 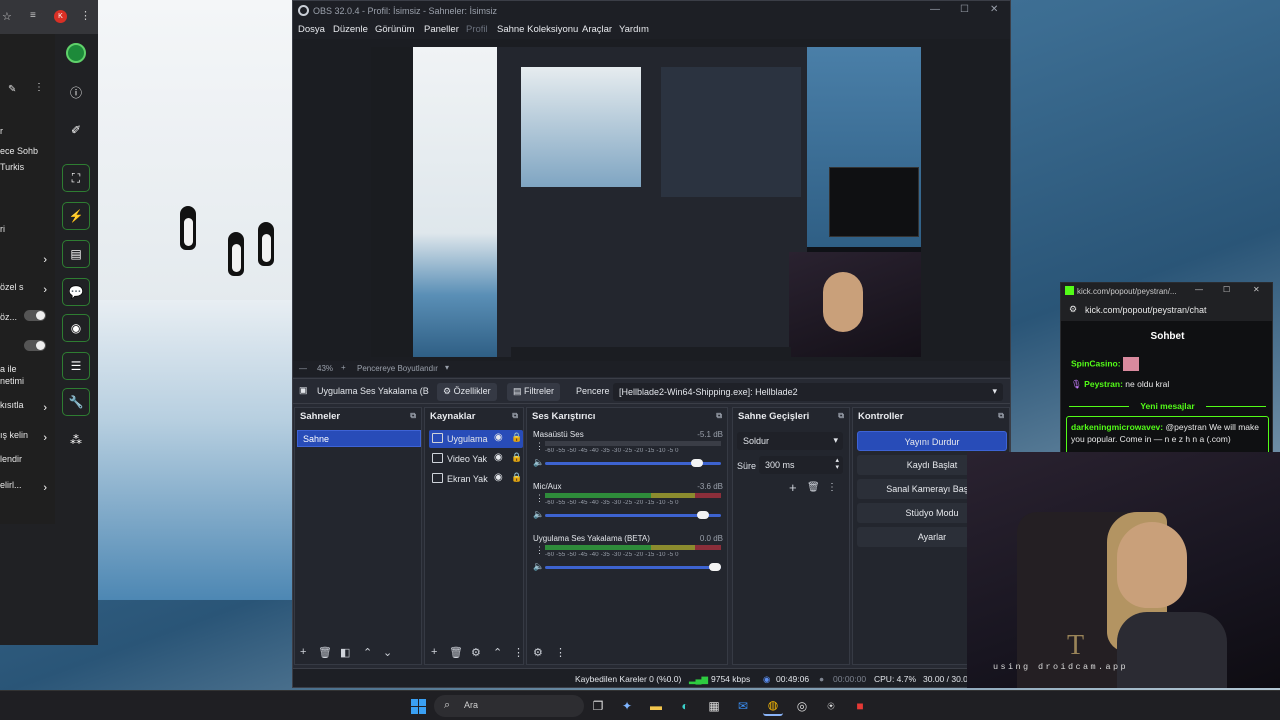 I want to click on stop-stream-button: Yayını Durdur, so click(x=932, y=441).